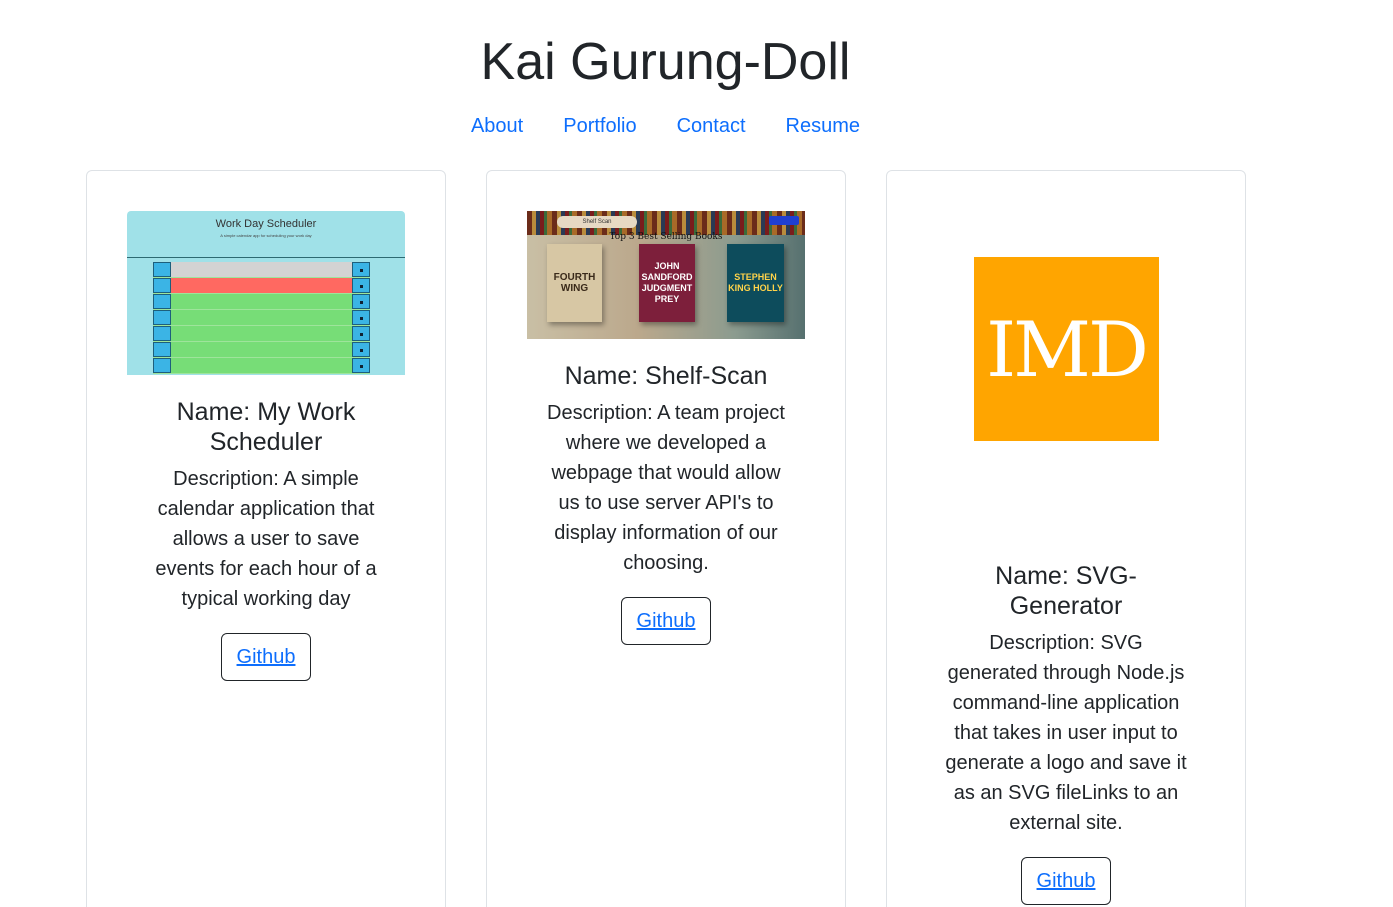 The image size is (1393, 907). I want to click on project-name: Name: My Work Scheduler, so click(266, 427).